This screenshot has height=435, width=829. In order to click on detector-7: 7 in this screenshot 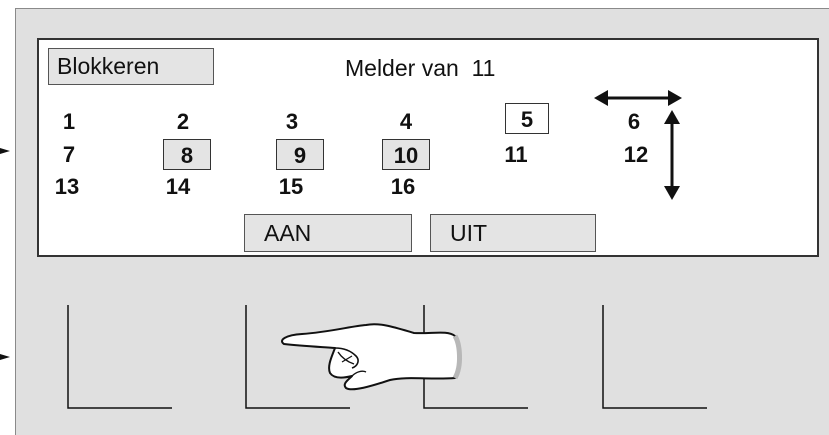, I will do `click(69, 154)`.